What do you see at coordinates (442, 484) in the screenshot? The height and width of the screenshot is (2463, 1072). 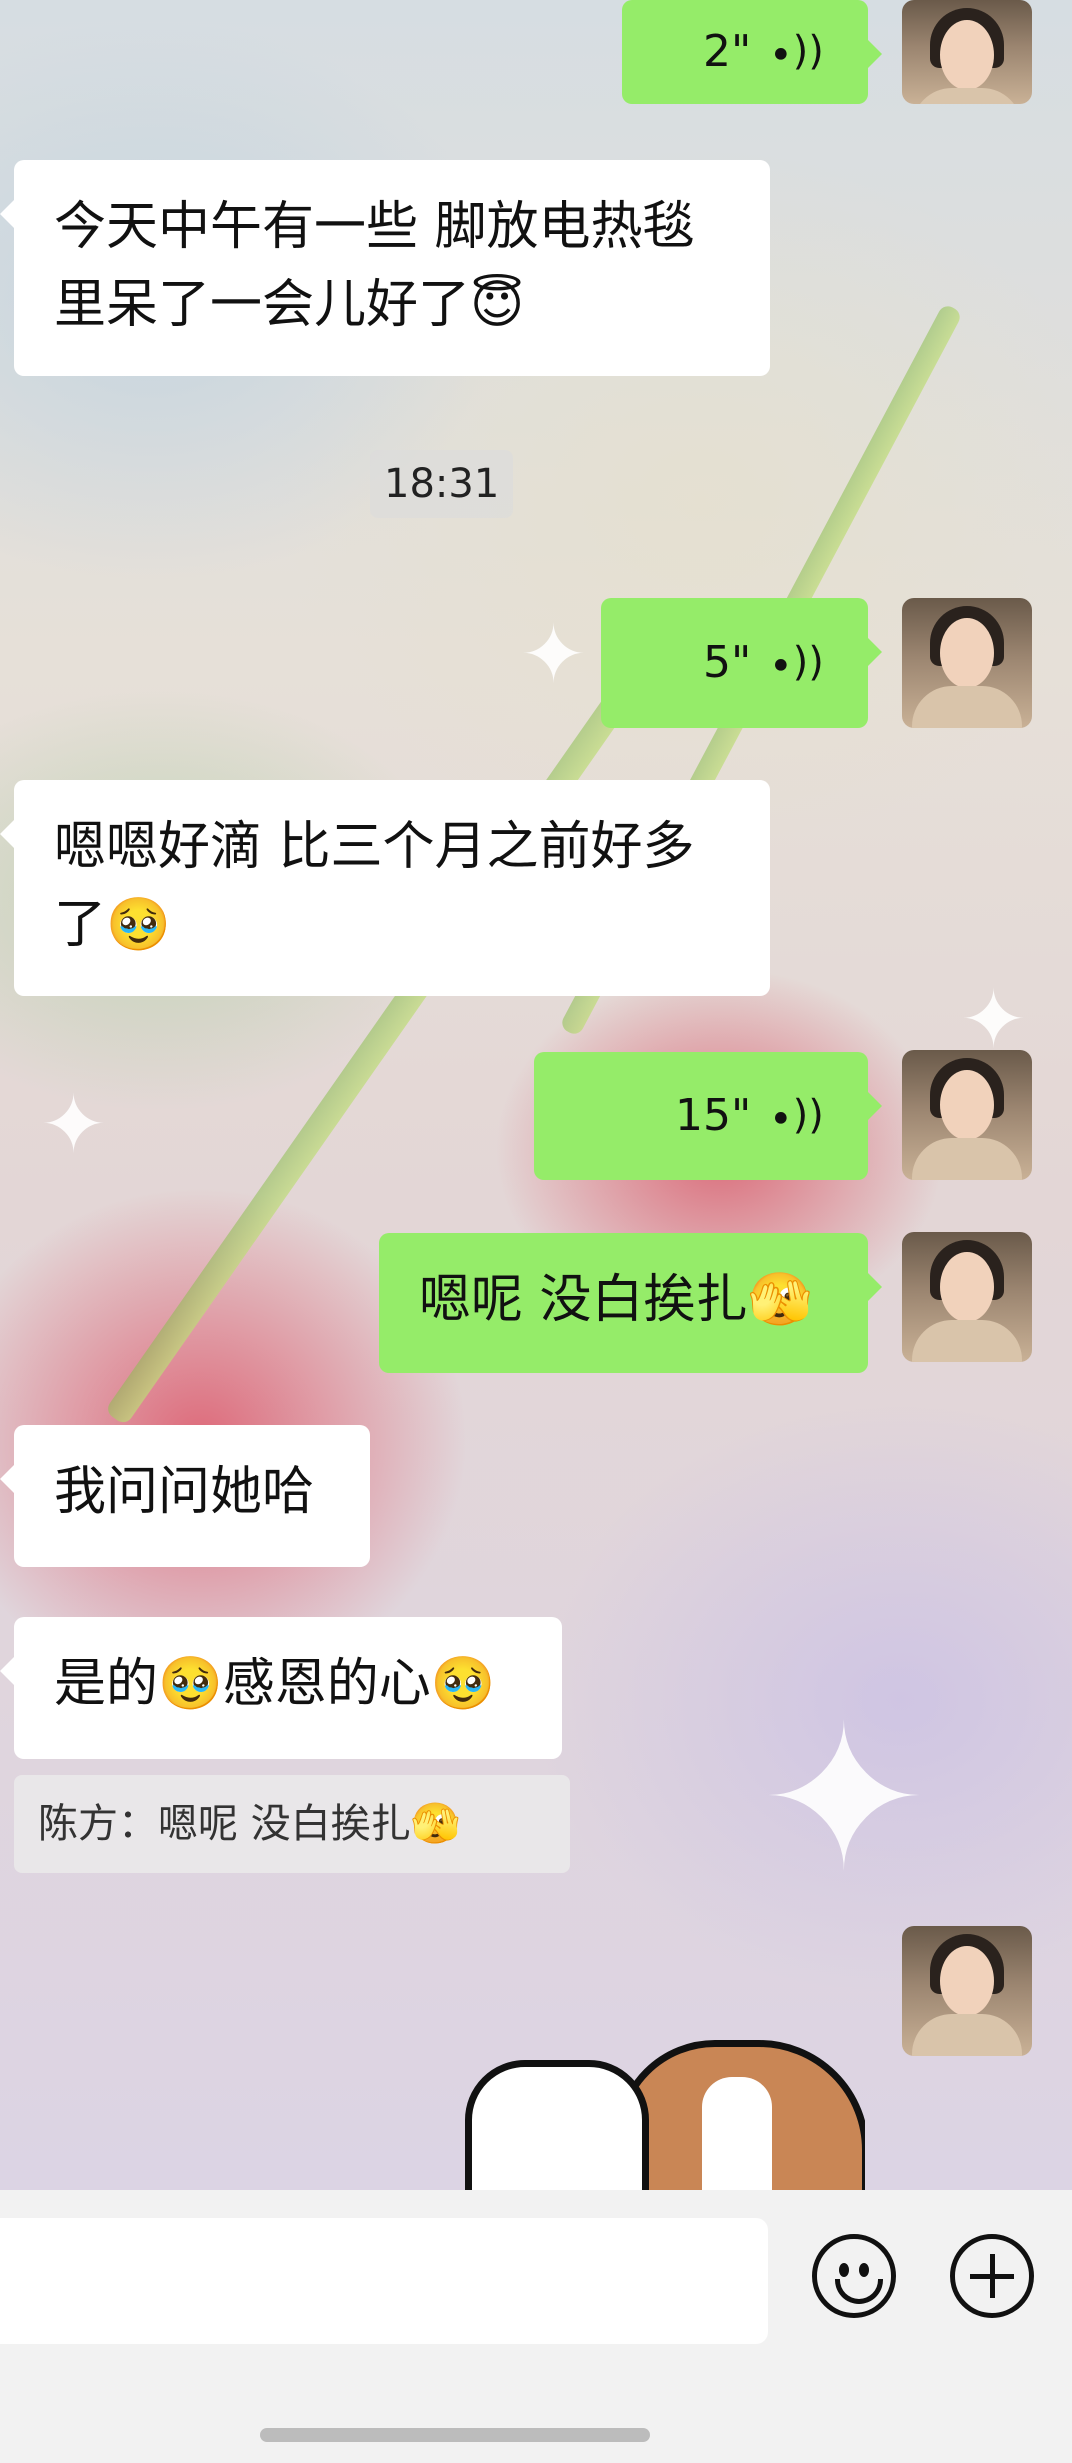 I see `timestamp: 18:31` at bounding box center [442, 484].